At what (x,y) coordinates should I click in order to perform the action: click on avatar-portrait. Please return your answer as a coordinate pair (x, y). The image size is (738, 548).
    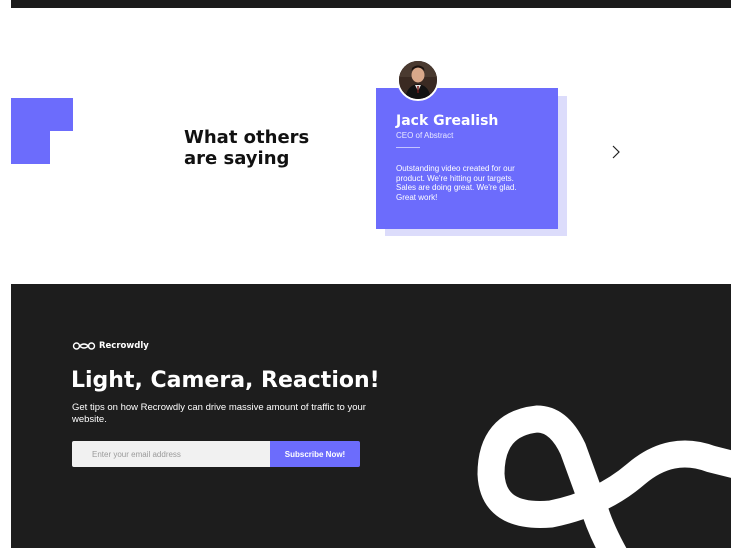
    Looking at the image, I should click on (418, 80).